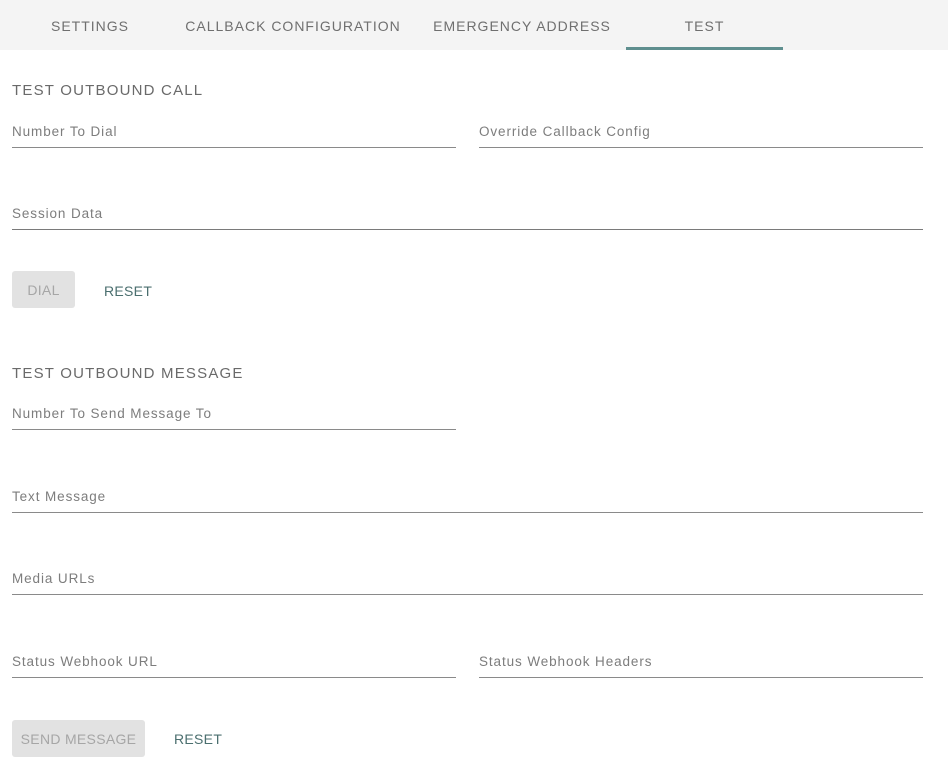 The image size is (948, 770). Describe the element at coordinates (128, 373) in the screenshot. I see `section-title-outbound-message: TEST OUTBOUND MESSAGE` at that location.